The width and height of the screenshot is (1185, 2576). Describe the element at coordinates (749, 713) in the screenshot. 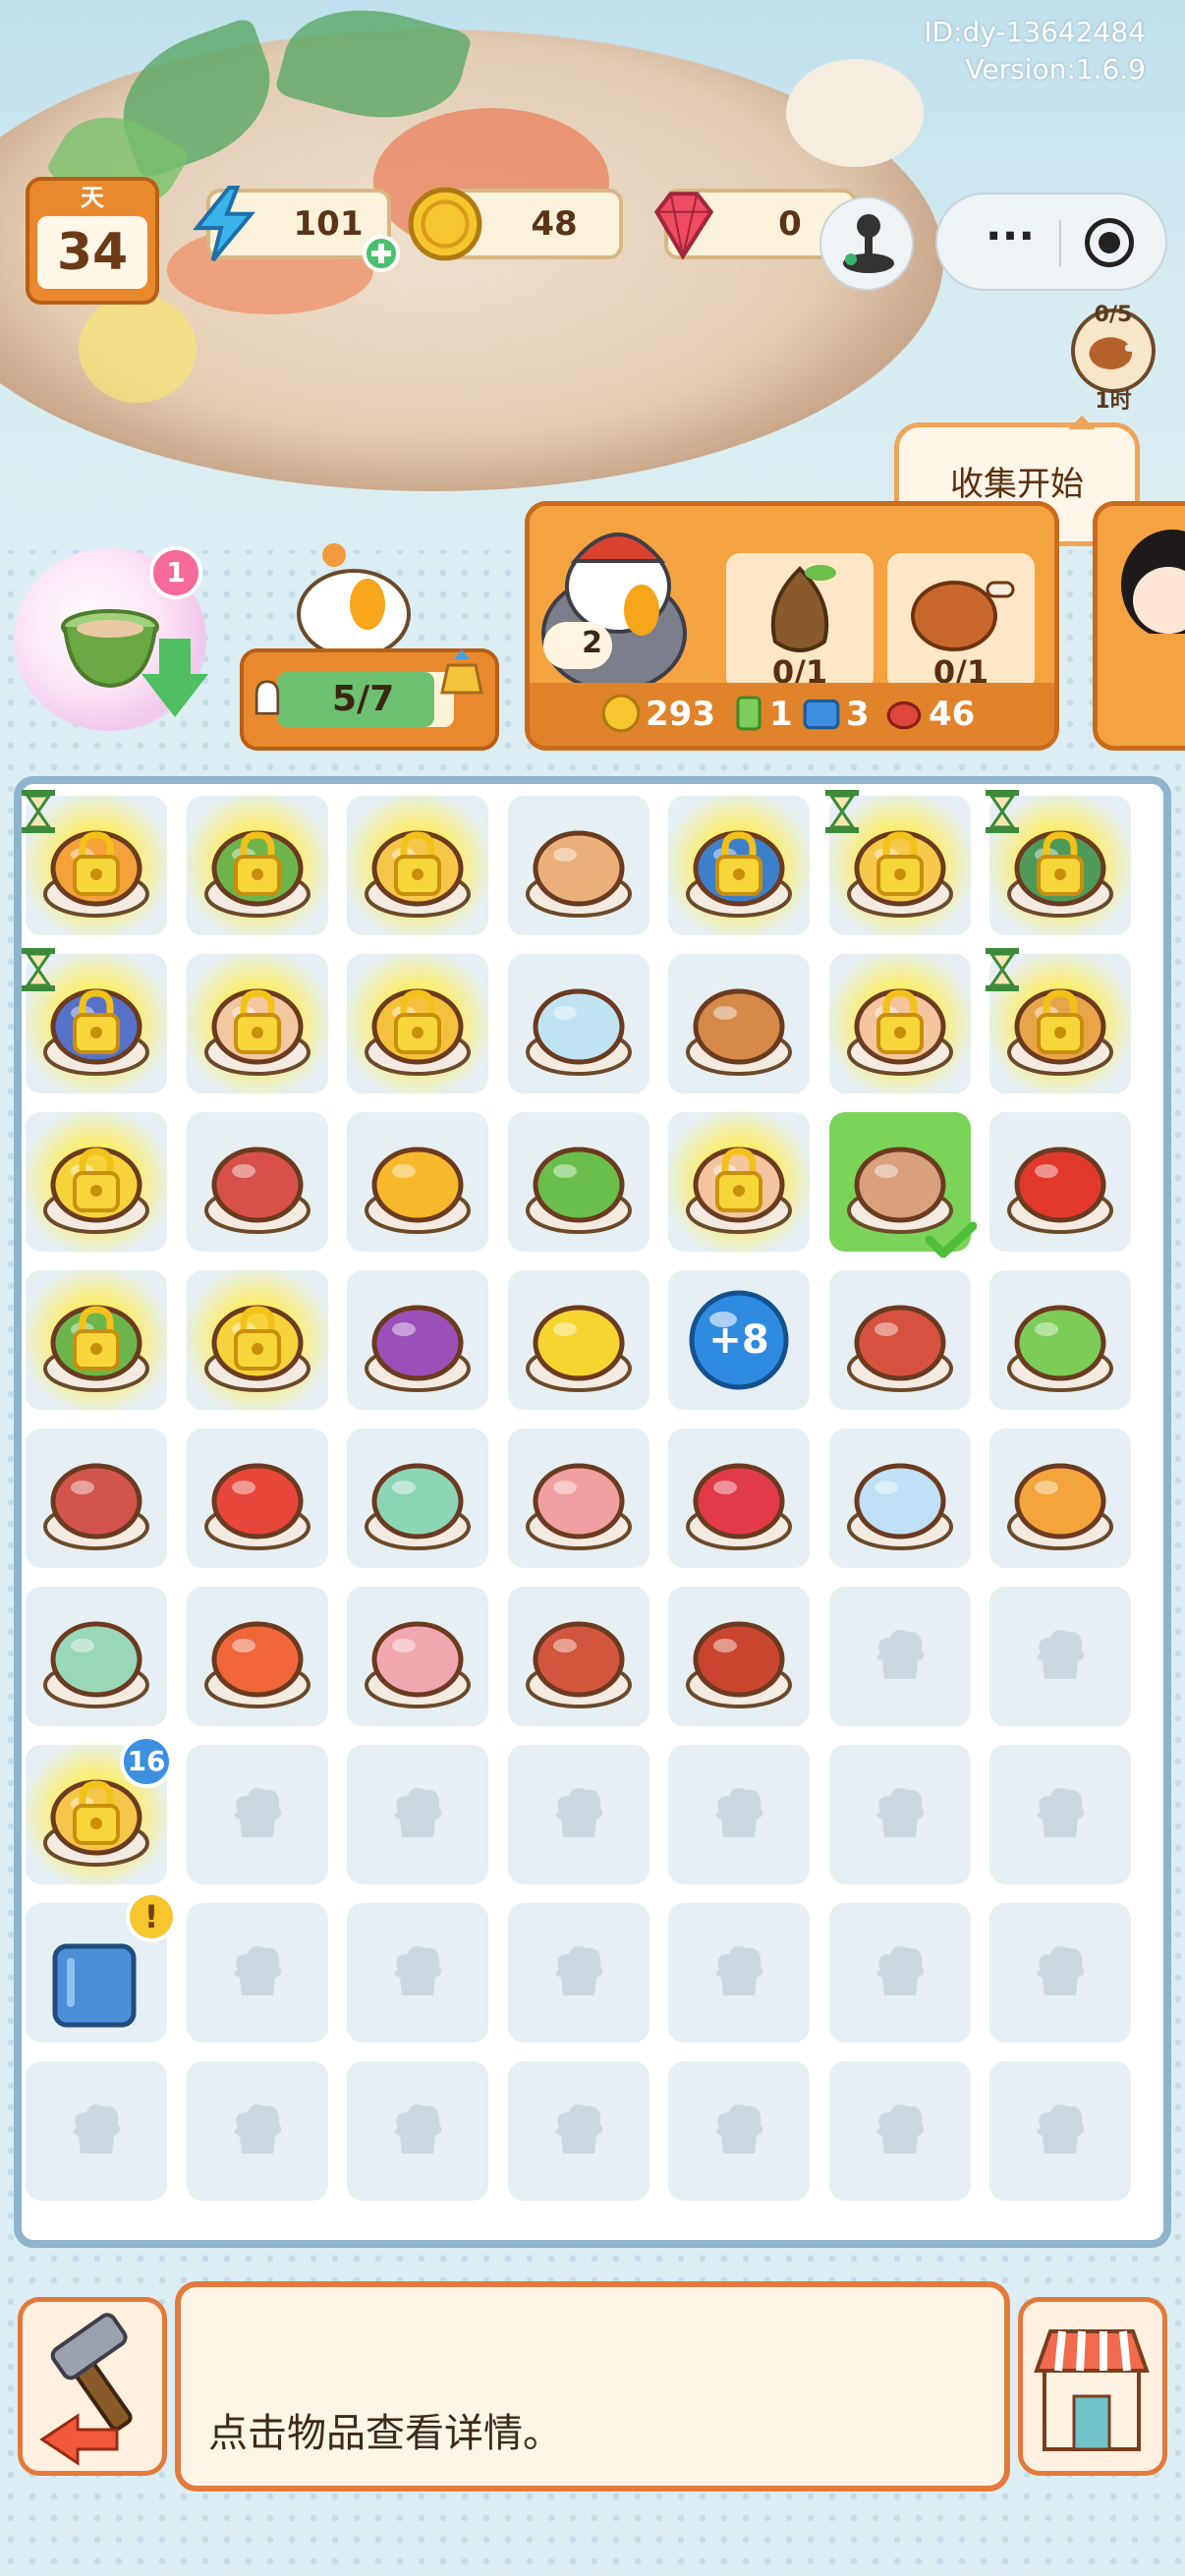

I see `reward-green-icon` at that location.